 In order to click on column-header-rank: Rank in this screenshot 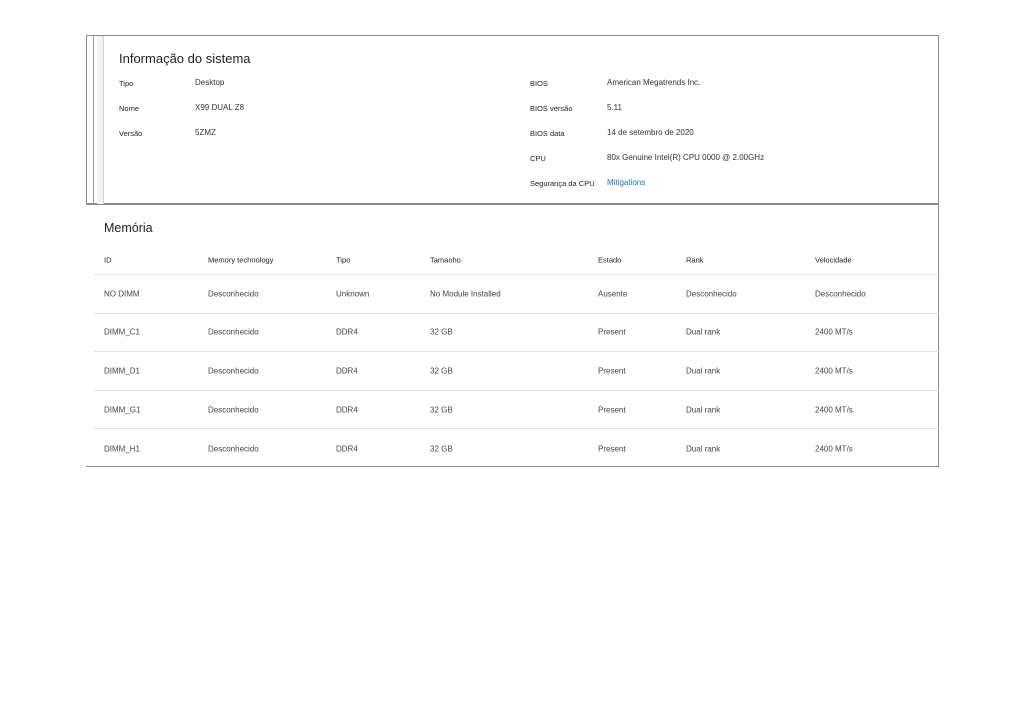, I will do `click(695, 259)`.